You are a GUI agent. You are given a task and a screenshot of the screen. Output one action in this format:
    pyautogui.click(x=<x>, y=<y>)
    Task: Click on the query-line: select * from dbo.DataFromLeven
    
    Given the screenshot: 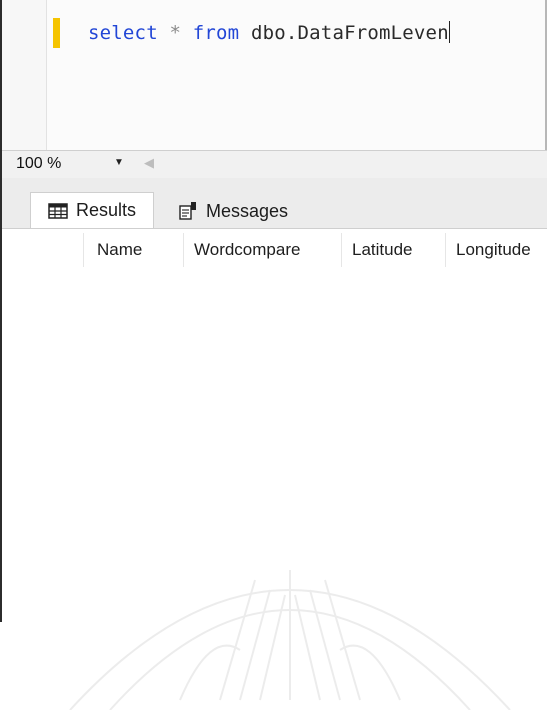 What is the action you would take?
    pyautogui.click(x=269, y=33)
    